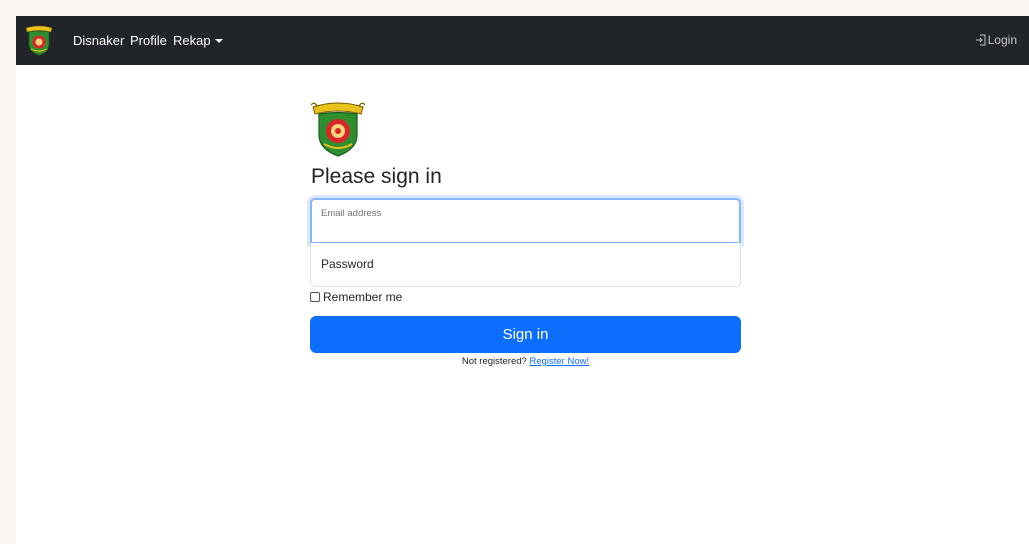 The height and width of the screenshot is (544, 1029). I want to click on register-prompt: Not registered? Register Now!, so click(525, 361).